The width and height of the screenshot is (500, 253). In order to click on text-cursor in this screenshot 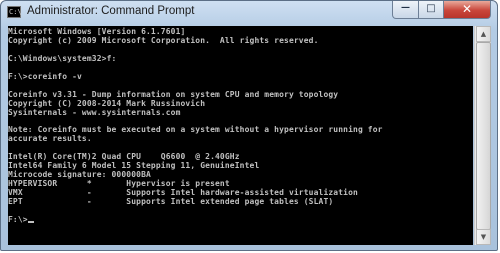, I will do `click(30, 222)`.